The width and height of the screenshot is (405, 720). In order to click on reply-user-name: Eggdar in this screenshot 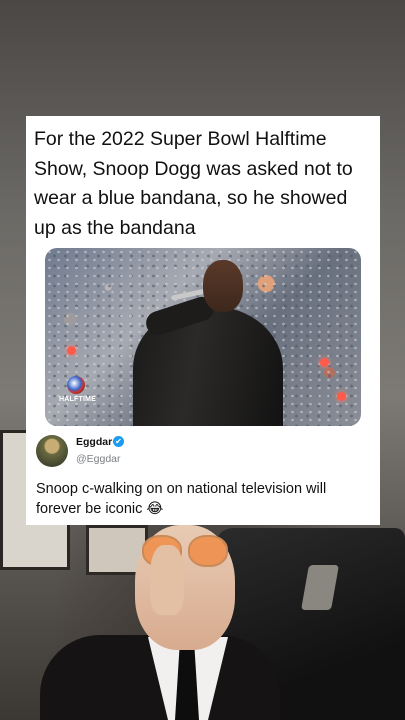, I will do `click(94, 442)`.